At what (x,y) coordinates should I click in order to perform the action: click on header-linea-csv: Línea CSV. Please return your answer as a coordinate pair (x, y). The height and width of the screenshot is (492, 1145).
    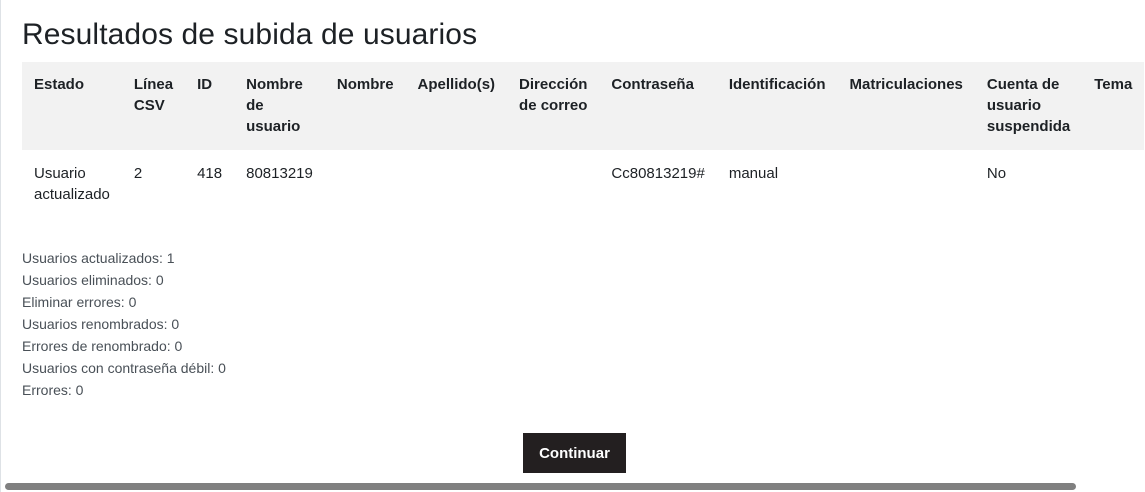
    Looking at the image, I should click on (153, 106).